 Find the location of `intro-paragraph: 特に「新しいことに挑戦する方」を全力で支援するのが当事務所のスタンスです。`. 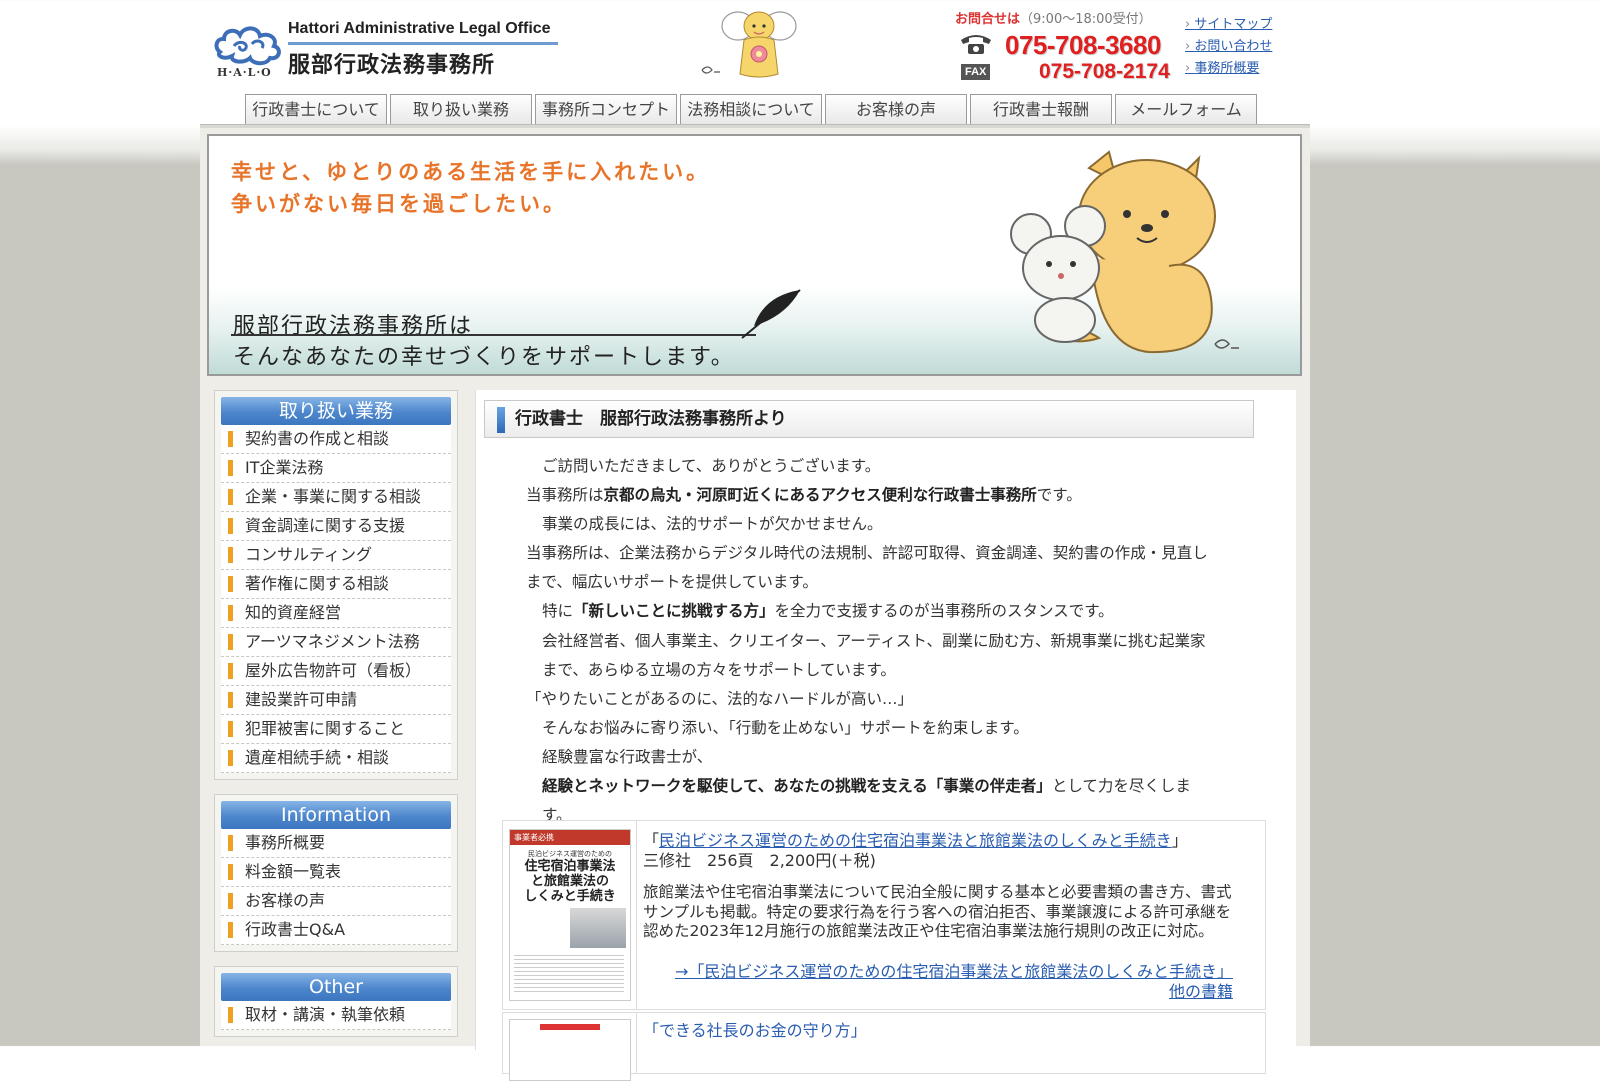

intro-paragraph: 特に「新しいことに挑戦する方」を全力で支援するのが当事務所のスタンスです。 is located at coordinates (871, 611).